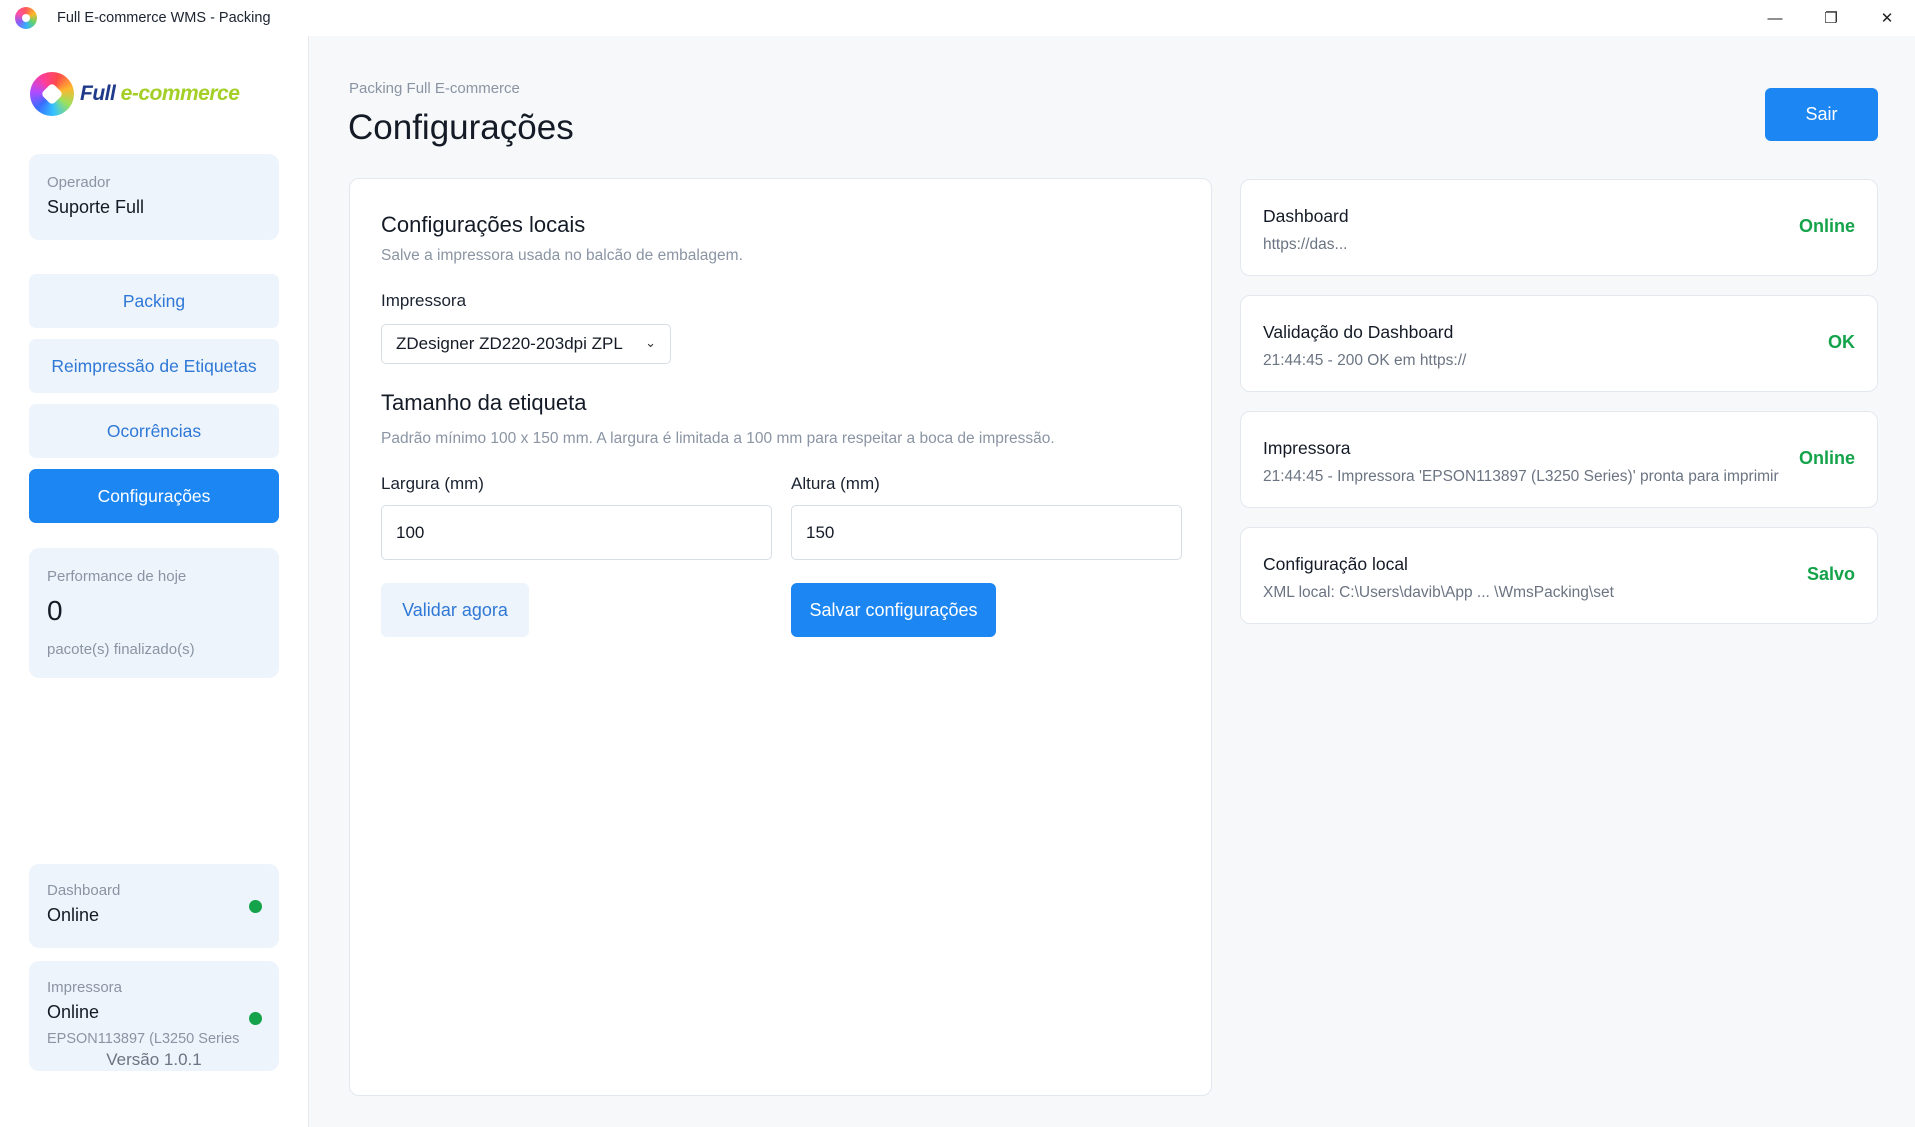 This screenshot has width=1915, height=1127. I want to click on dashboard-status-dot-icon, so click(255, 906).